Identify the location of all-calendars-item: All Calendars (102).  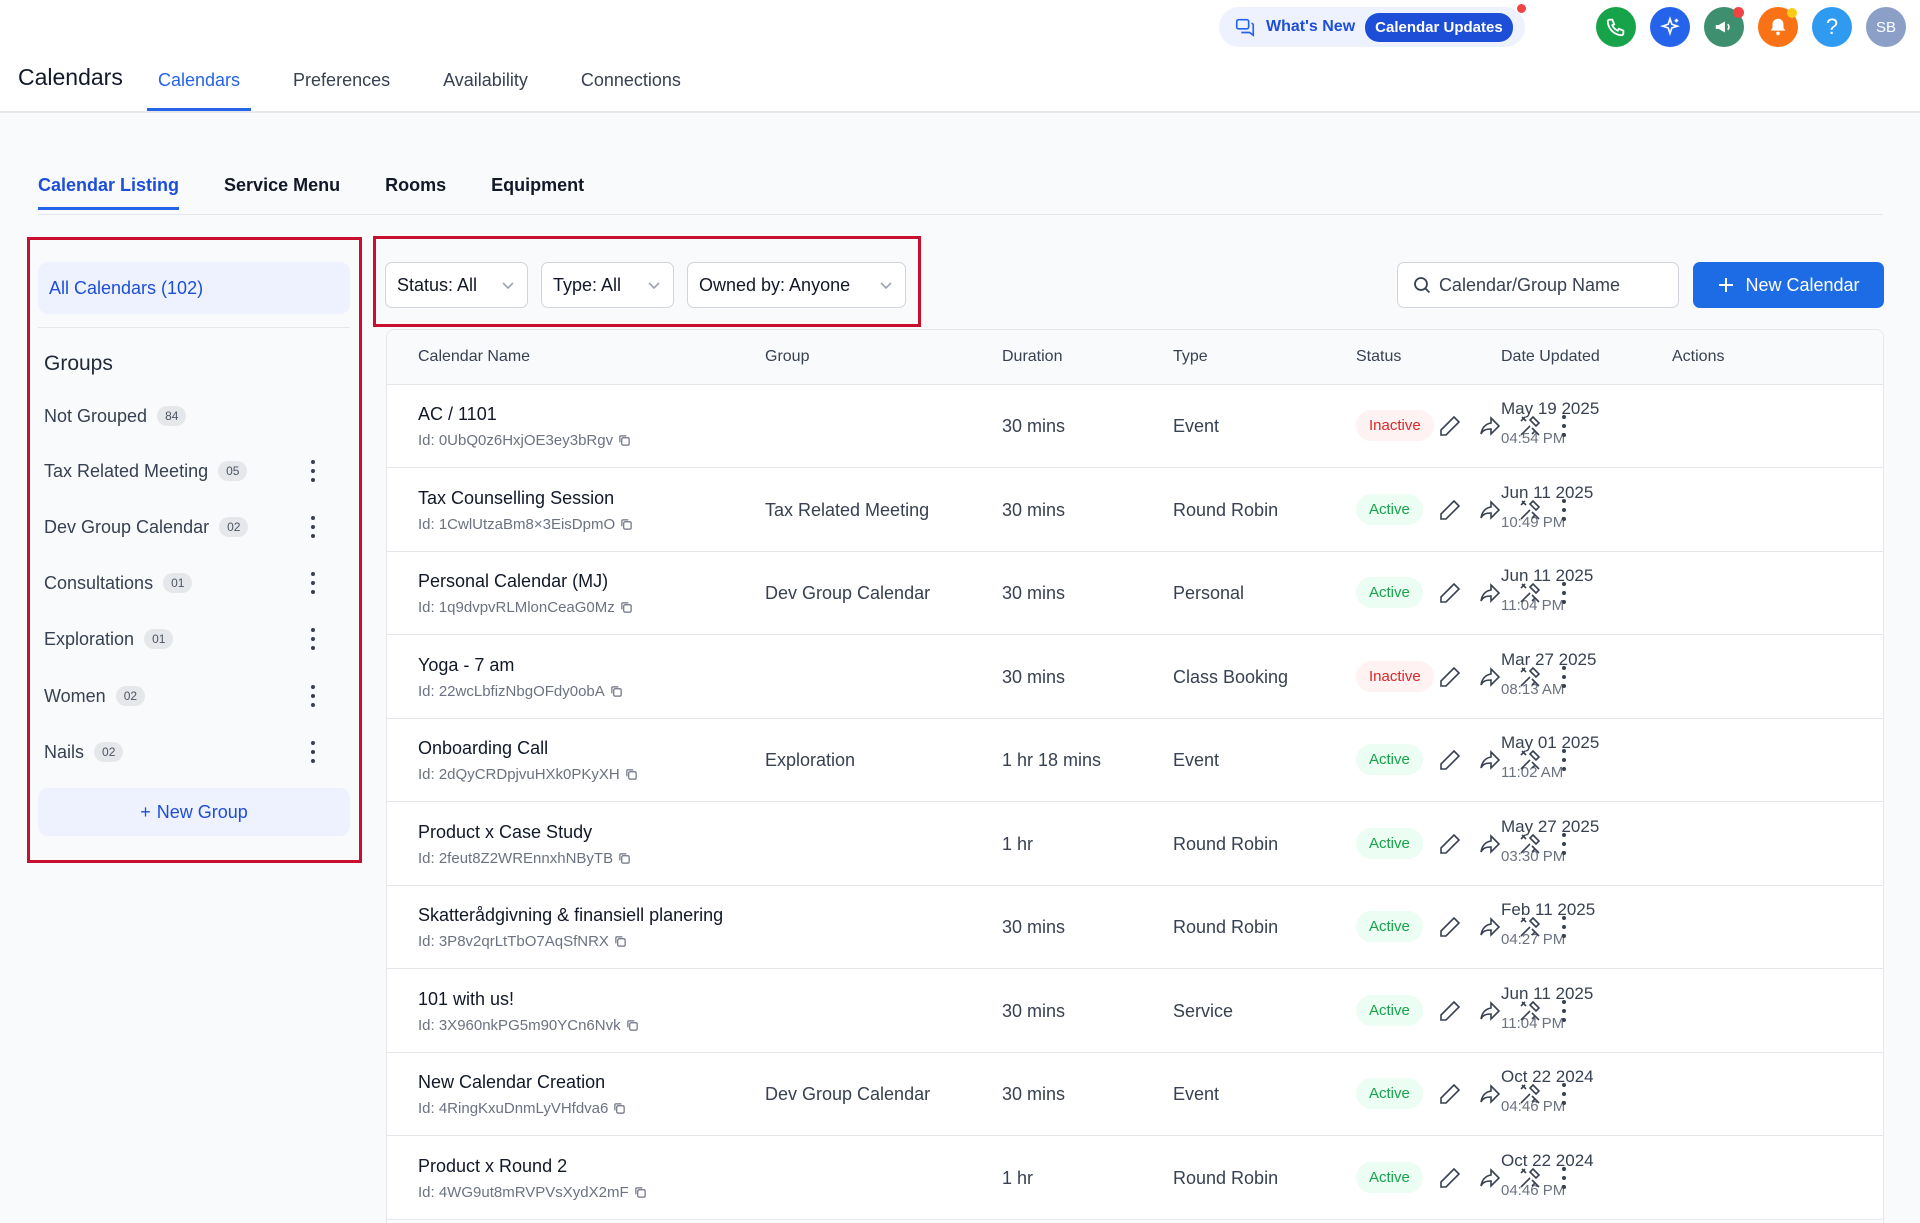
(194, 288).